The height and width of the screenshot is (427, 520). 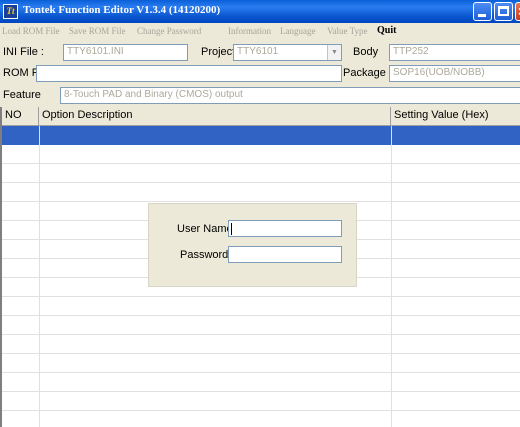 I want to click on menu-quit: Quit, so click(x=386, y=30).